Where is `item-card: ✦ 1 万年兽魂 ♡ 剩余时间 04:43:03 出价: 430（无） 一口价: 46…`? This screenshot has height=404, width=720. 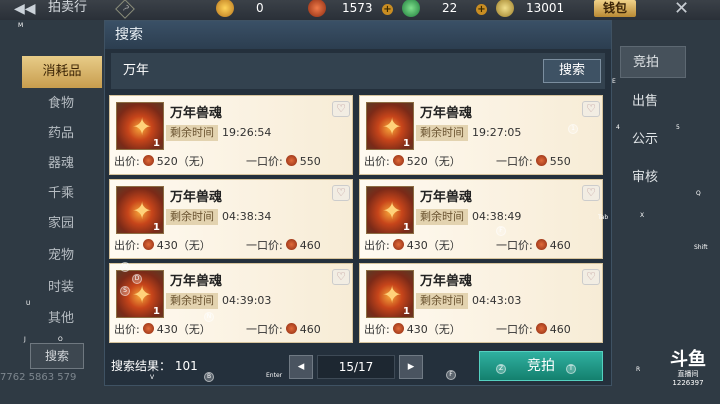 item-card: ✦ 1 万年兽魂 ♡ 剩余时间 04:43:03 出价: 430（无） 一口价: 46… is located at coordinates (481, 303).